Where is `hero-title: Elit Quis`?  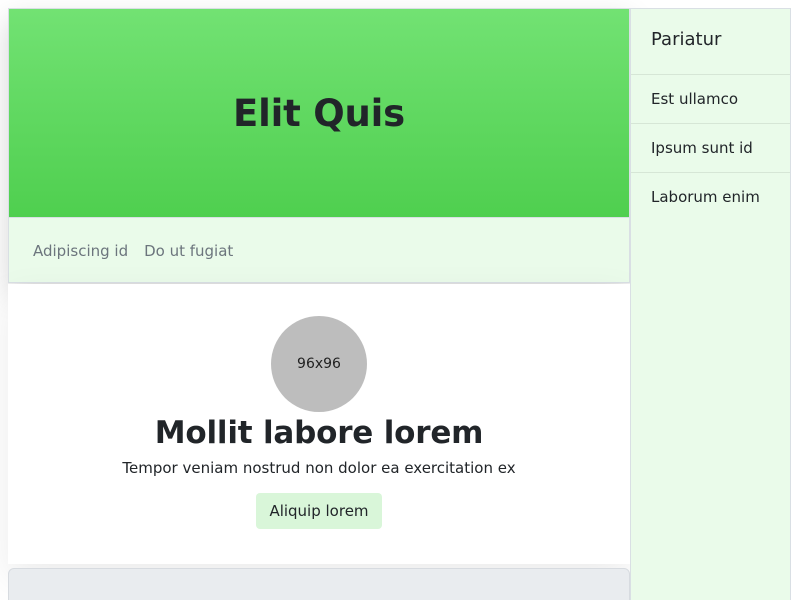 hero-title: Elit Quis is located at coordinates (319, 113).